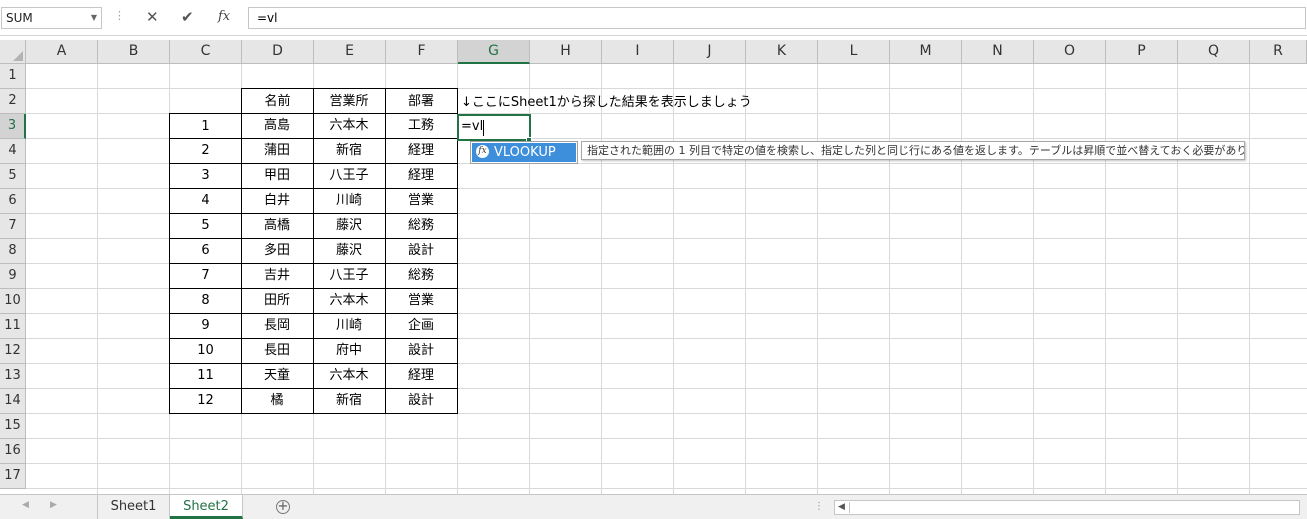  I want to click on table-cell: 企画, so click(421, 326).